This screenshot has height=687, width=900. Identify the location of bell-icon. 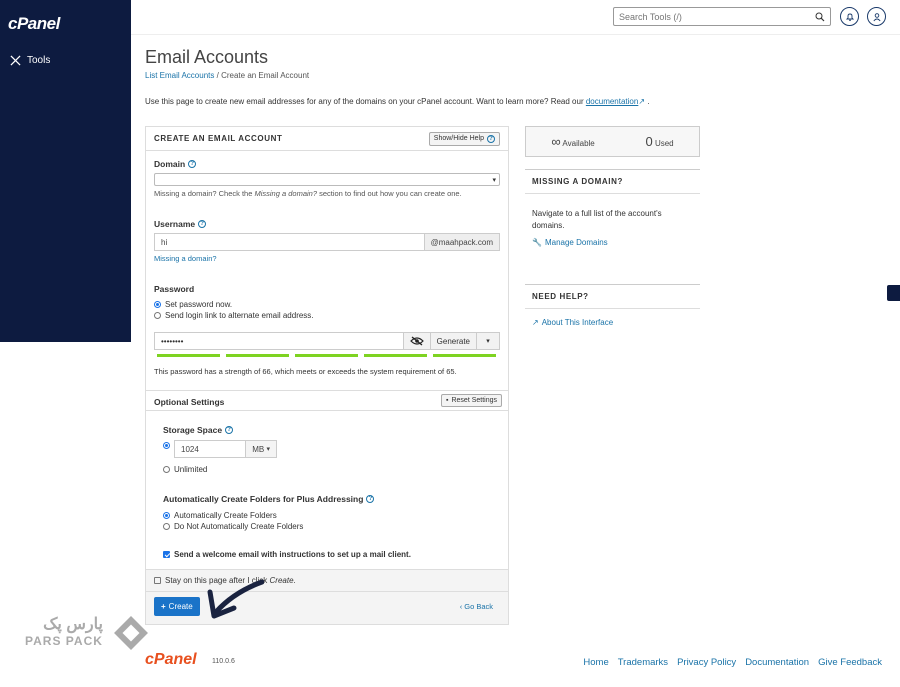
(849, 17).